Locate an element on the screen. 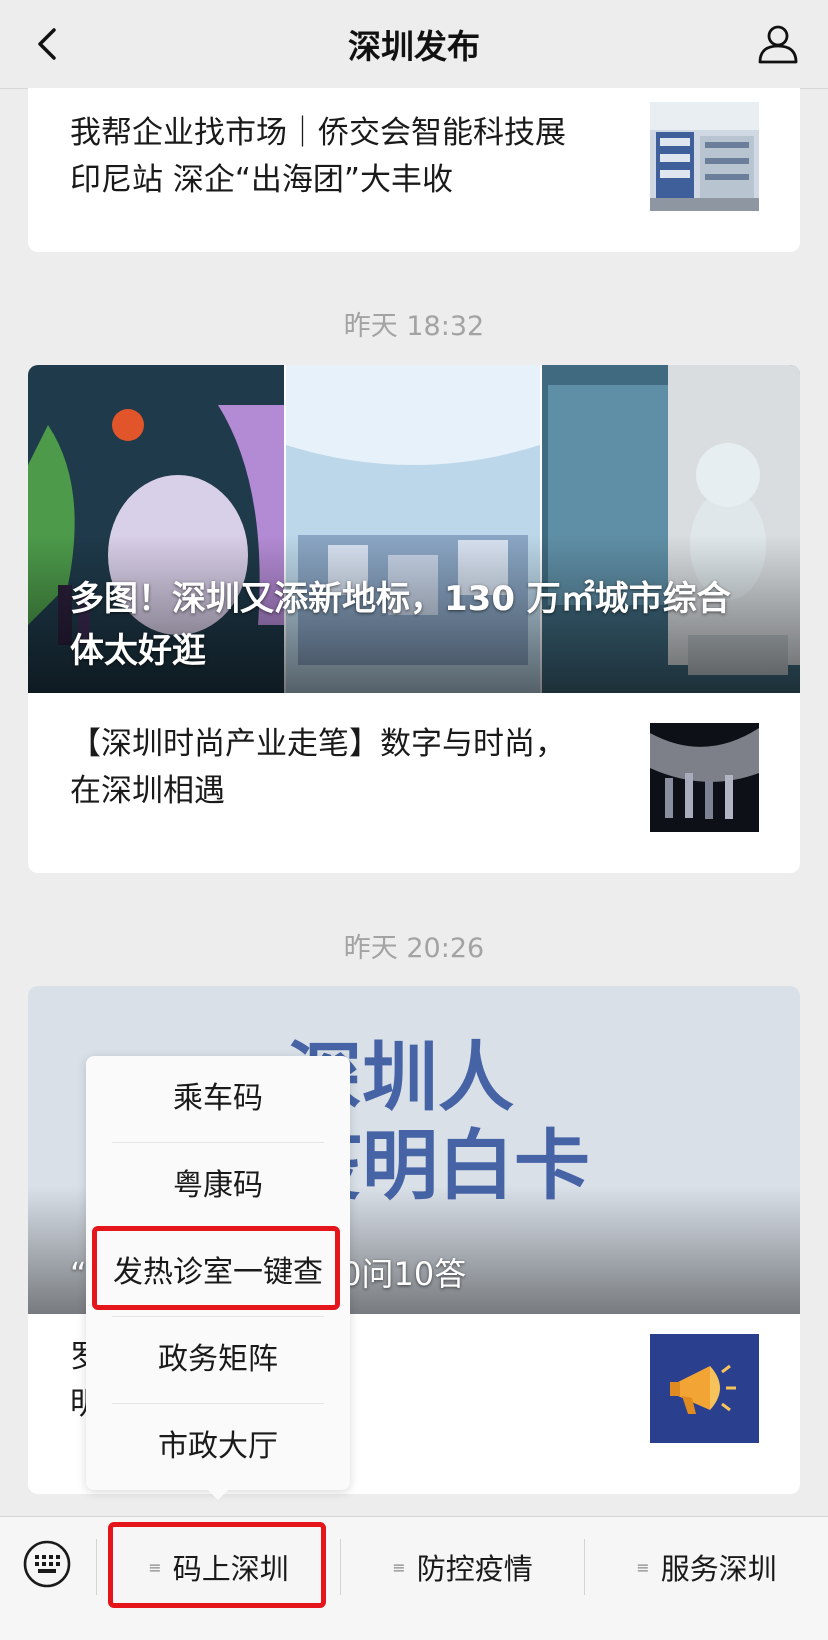 This screenshot has height=1640, width=828. tab-epidemic-control: ≡ 防控疫情 is located at coordinates (462, 1567).